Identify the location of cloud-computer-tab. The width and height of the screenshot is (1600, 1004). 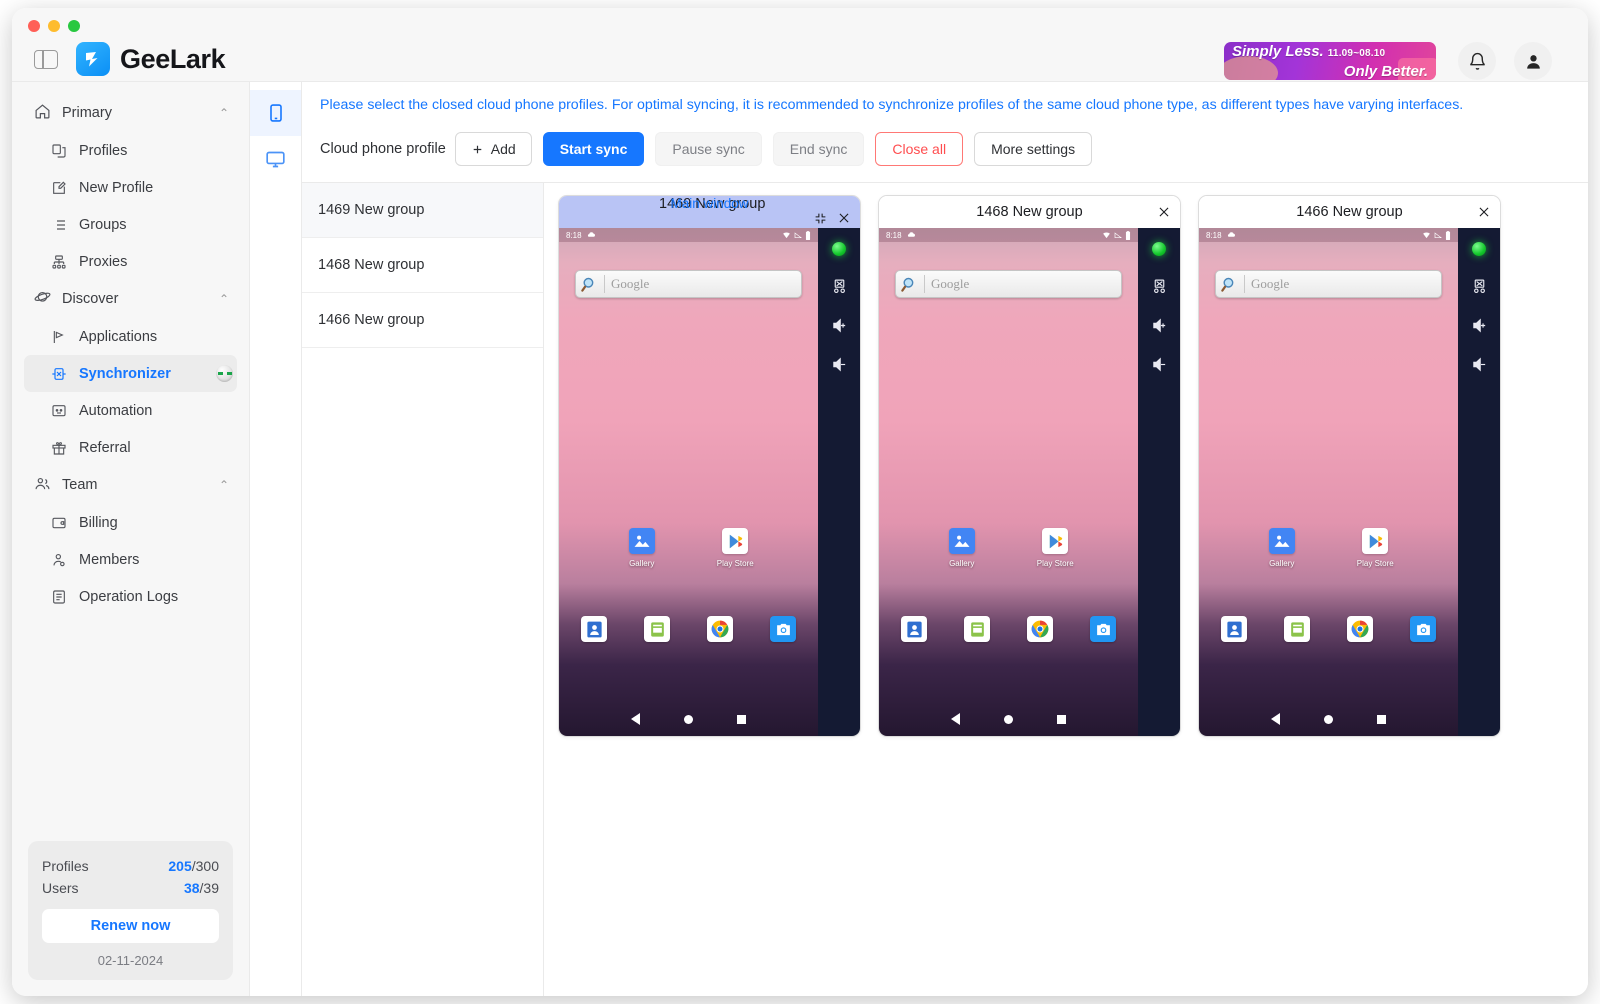
(275, 159).